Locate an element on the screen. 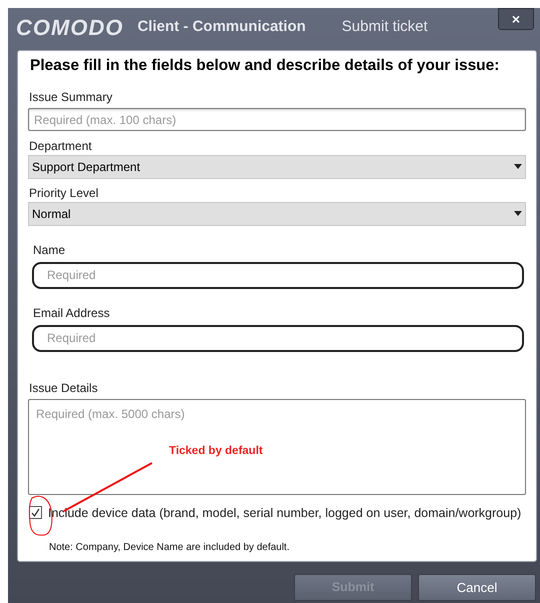  field-label: Issue Details is located at coordinates (64, 387).